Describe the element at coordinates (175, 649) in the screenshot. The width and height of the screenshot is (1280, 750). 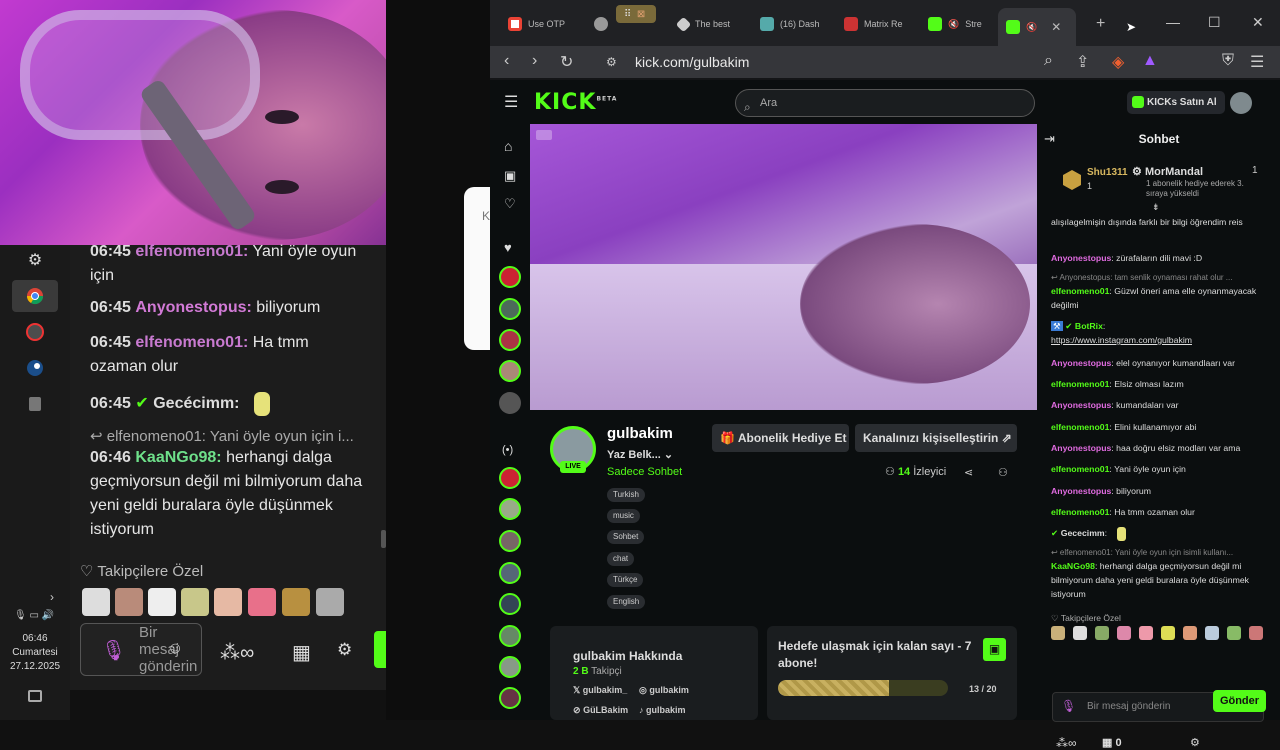
I see `emoji-icon: ☺` at that location.